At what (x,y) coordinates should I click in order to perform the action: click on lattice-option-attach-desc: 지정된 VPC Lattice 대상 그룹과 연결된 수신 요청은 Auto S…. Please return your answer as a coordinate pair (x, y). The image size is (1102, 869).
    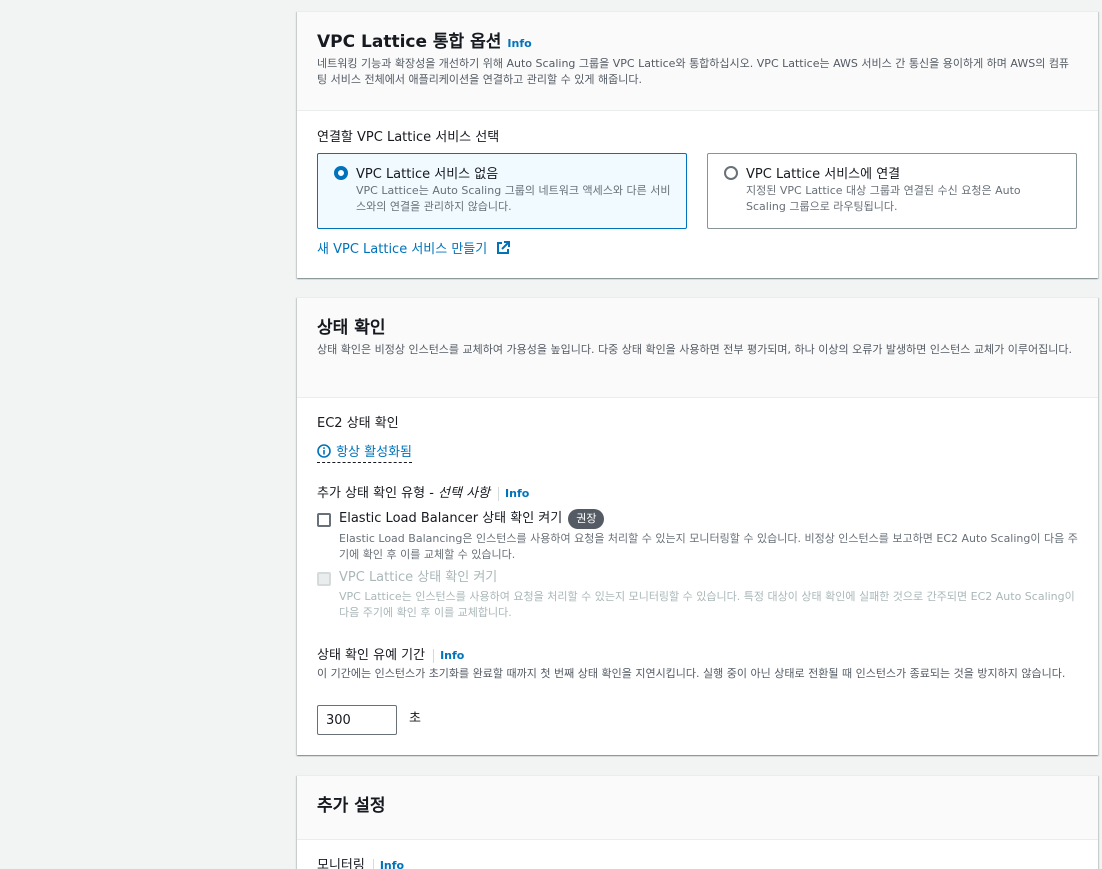
    Looking at the image, I should click on (883, 198).